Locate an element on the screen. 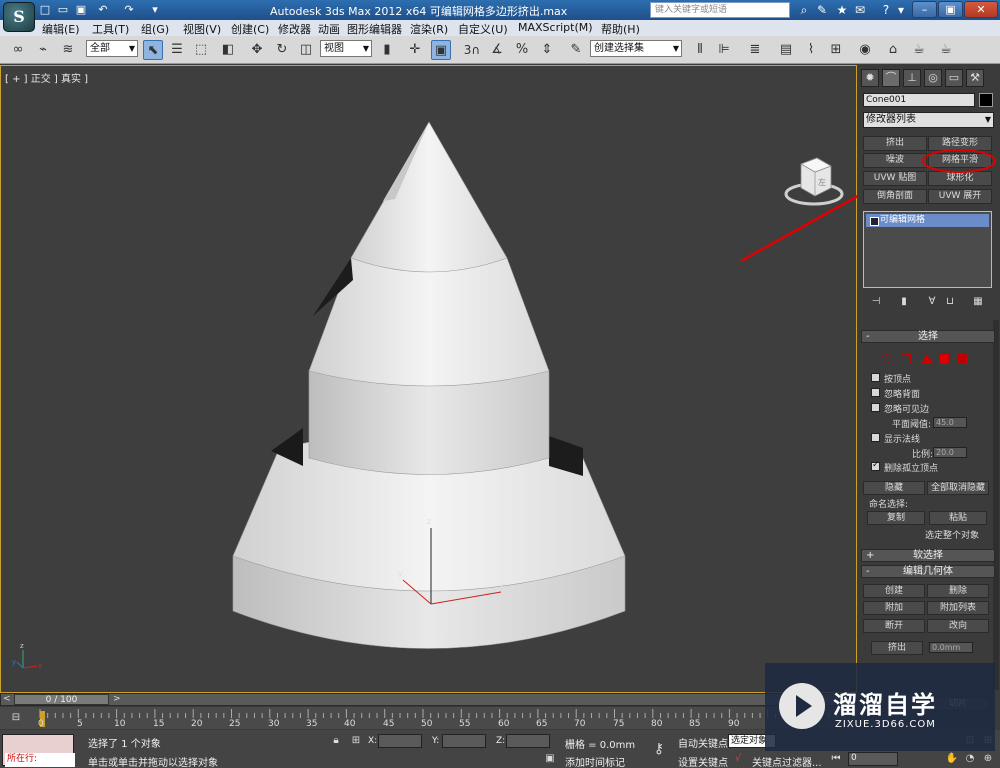 The image size is (1000, 768). create-button: 创建 is located at coordinates (894, 591).